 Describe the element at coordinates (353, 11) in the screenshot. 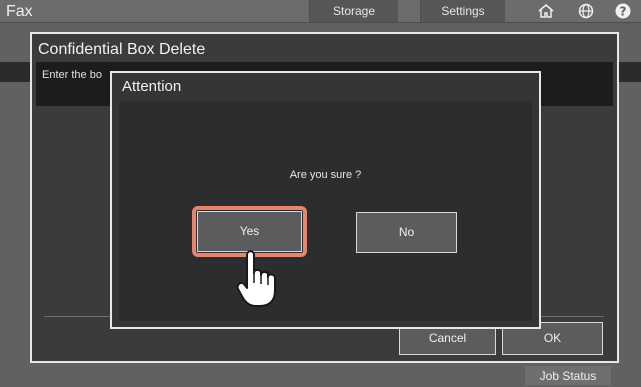

I see `tab-storage: Storage` at that location.